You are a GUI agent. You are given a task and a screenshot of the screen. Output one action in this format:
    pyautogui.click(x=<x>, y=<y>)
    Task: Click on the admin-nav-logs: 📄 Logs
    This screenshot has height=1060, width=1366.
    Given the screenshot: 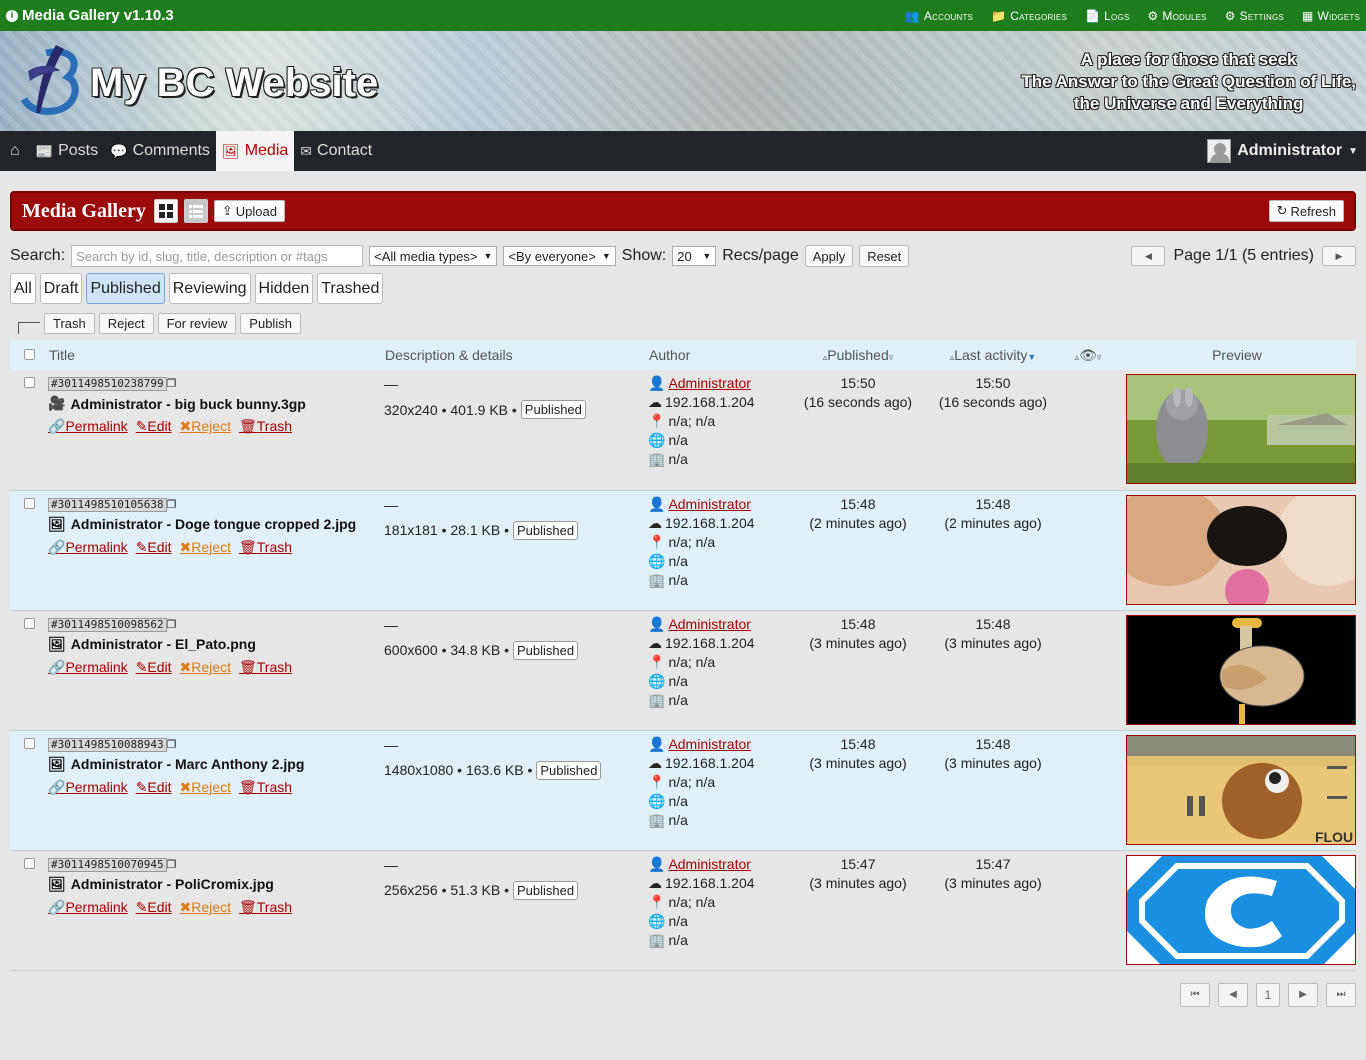 What is the action you would take?
    pyautogui.click(x=1107, y=16)
    